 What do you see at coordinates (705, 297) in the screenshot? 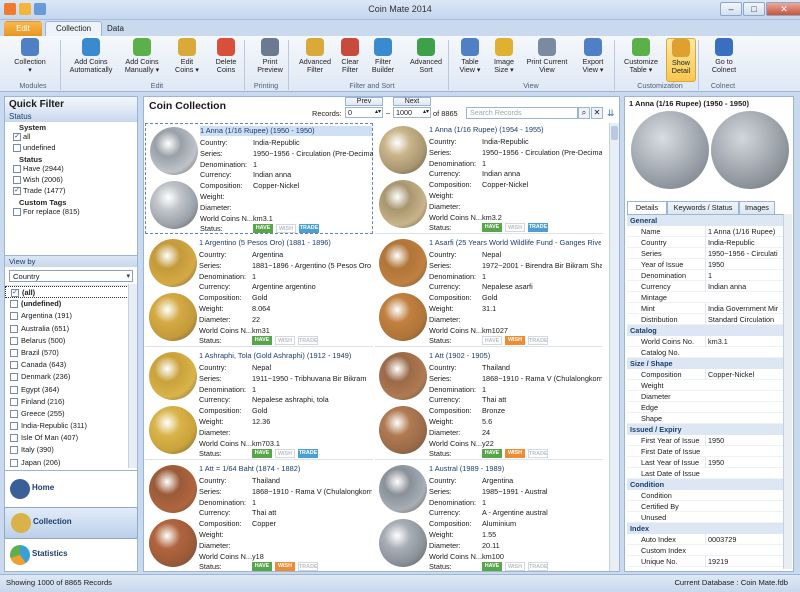
I see `property-row: Mintage` at bounding box center [705, 297].